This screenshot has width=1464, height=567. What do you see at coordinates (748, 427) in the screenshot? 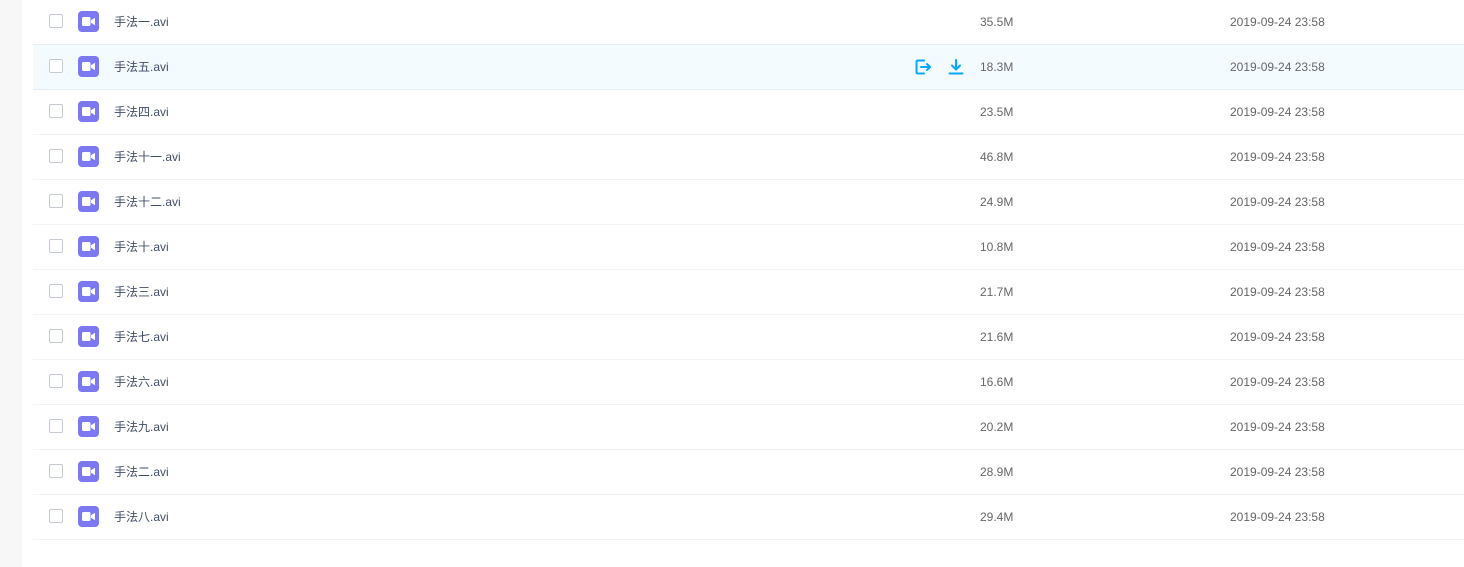
I see `file-row: 手法九.avi 20.2M 2019-09-24 23:58` at bounding box center [748, 427].